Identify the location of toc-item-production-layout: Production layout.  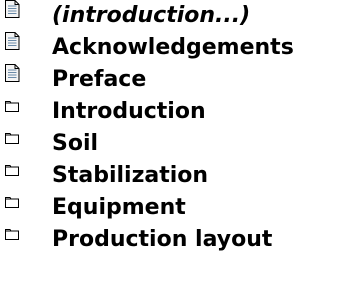
(180, 240).